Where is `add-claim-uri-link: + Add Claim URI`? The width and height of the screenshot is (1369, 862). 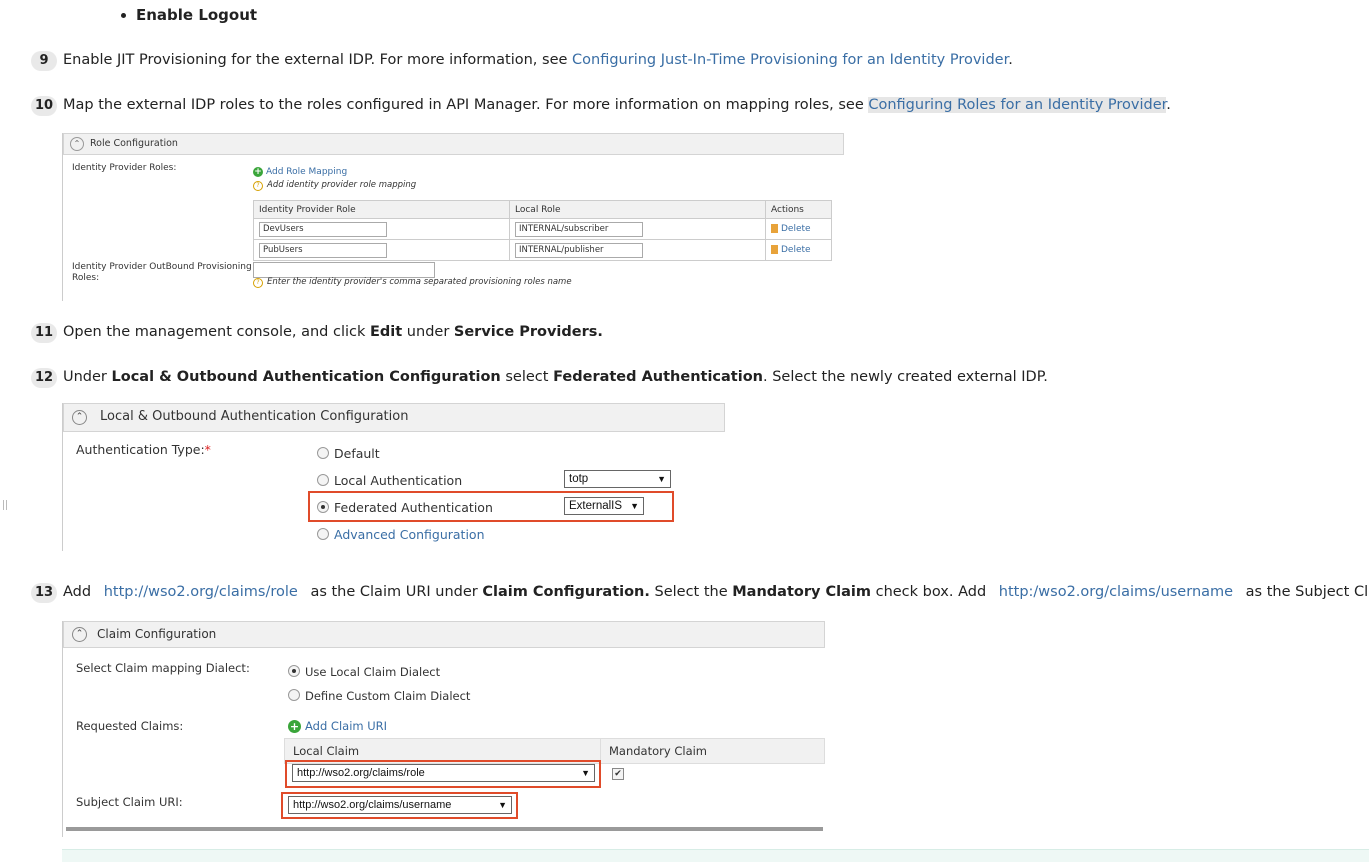 add-claim-uri-link: + Add Claim URI is located at coordinates (337, 726).